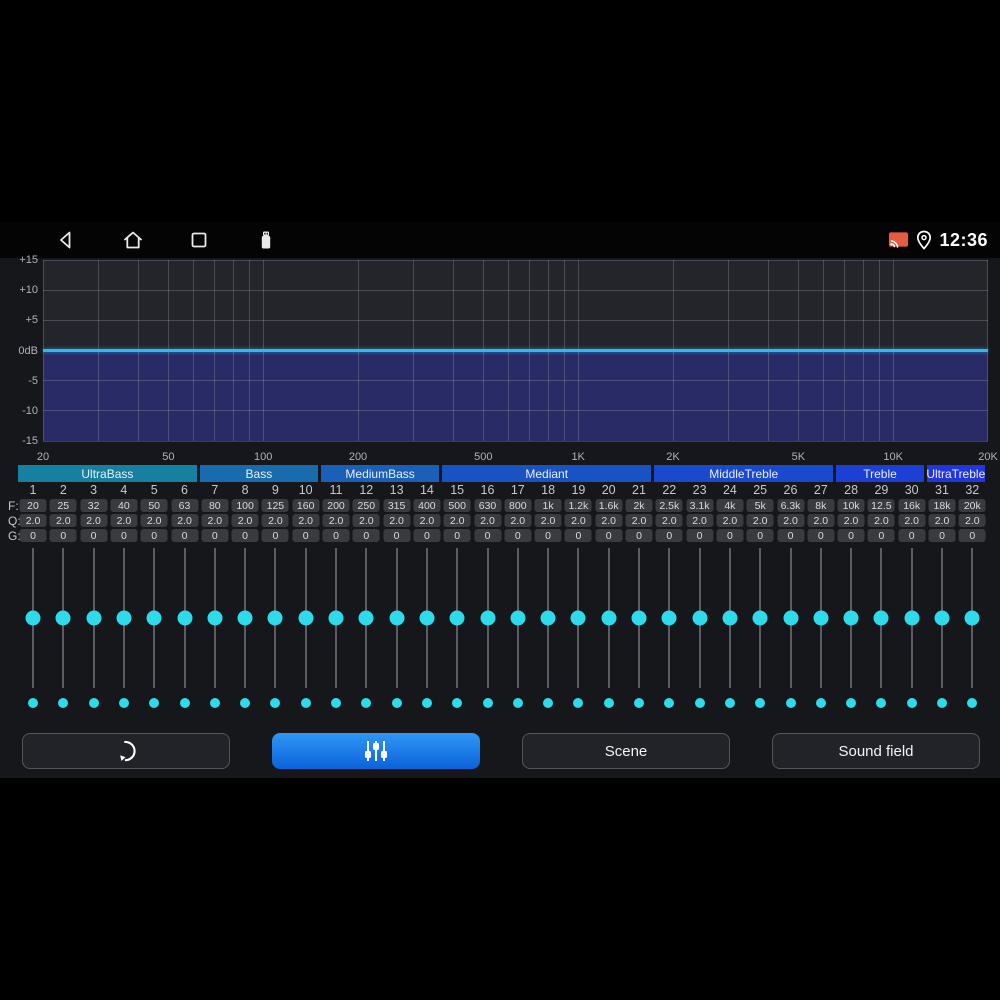 Image resolution: width=1000 pixels, height=1000 pixels. I want to click on x-tick-label: 10K, so click(893, 457).